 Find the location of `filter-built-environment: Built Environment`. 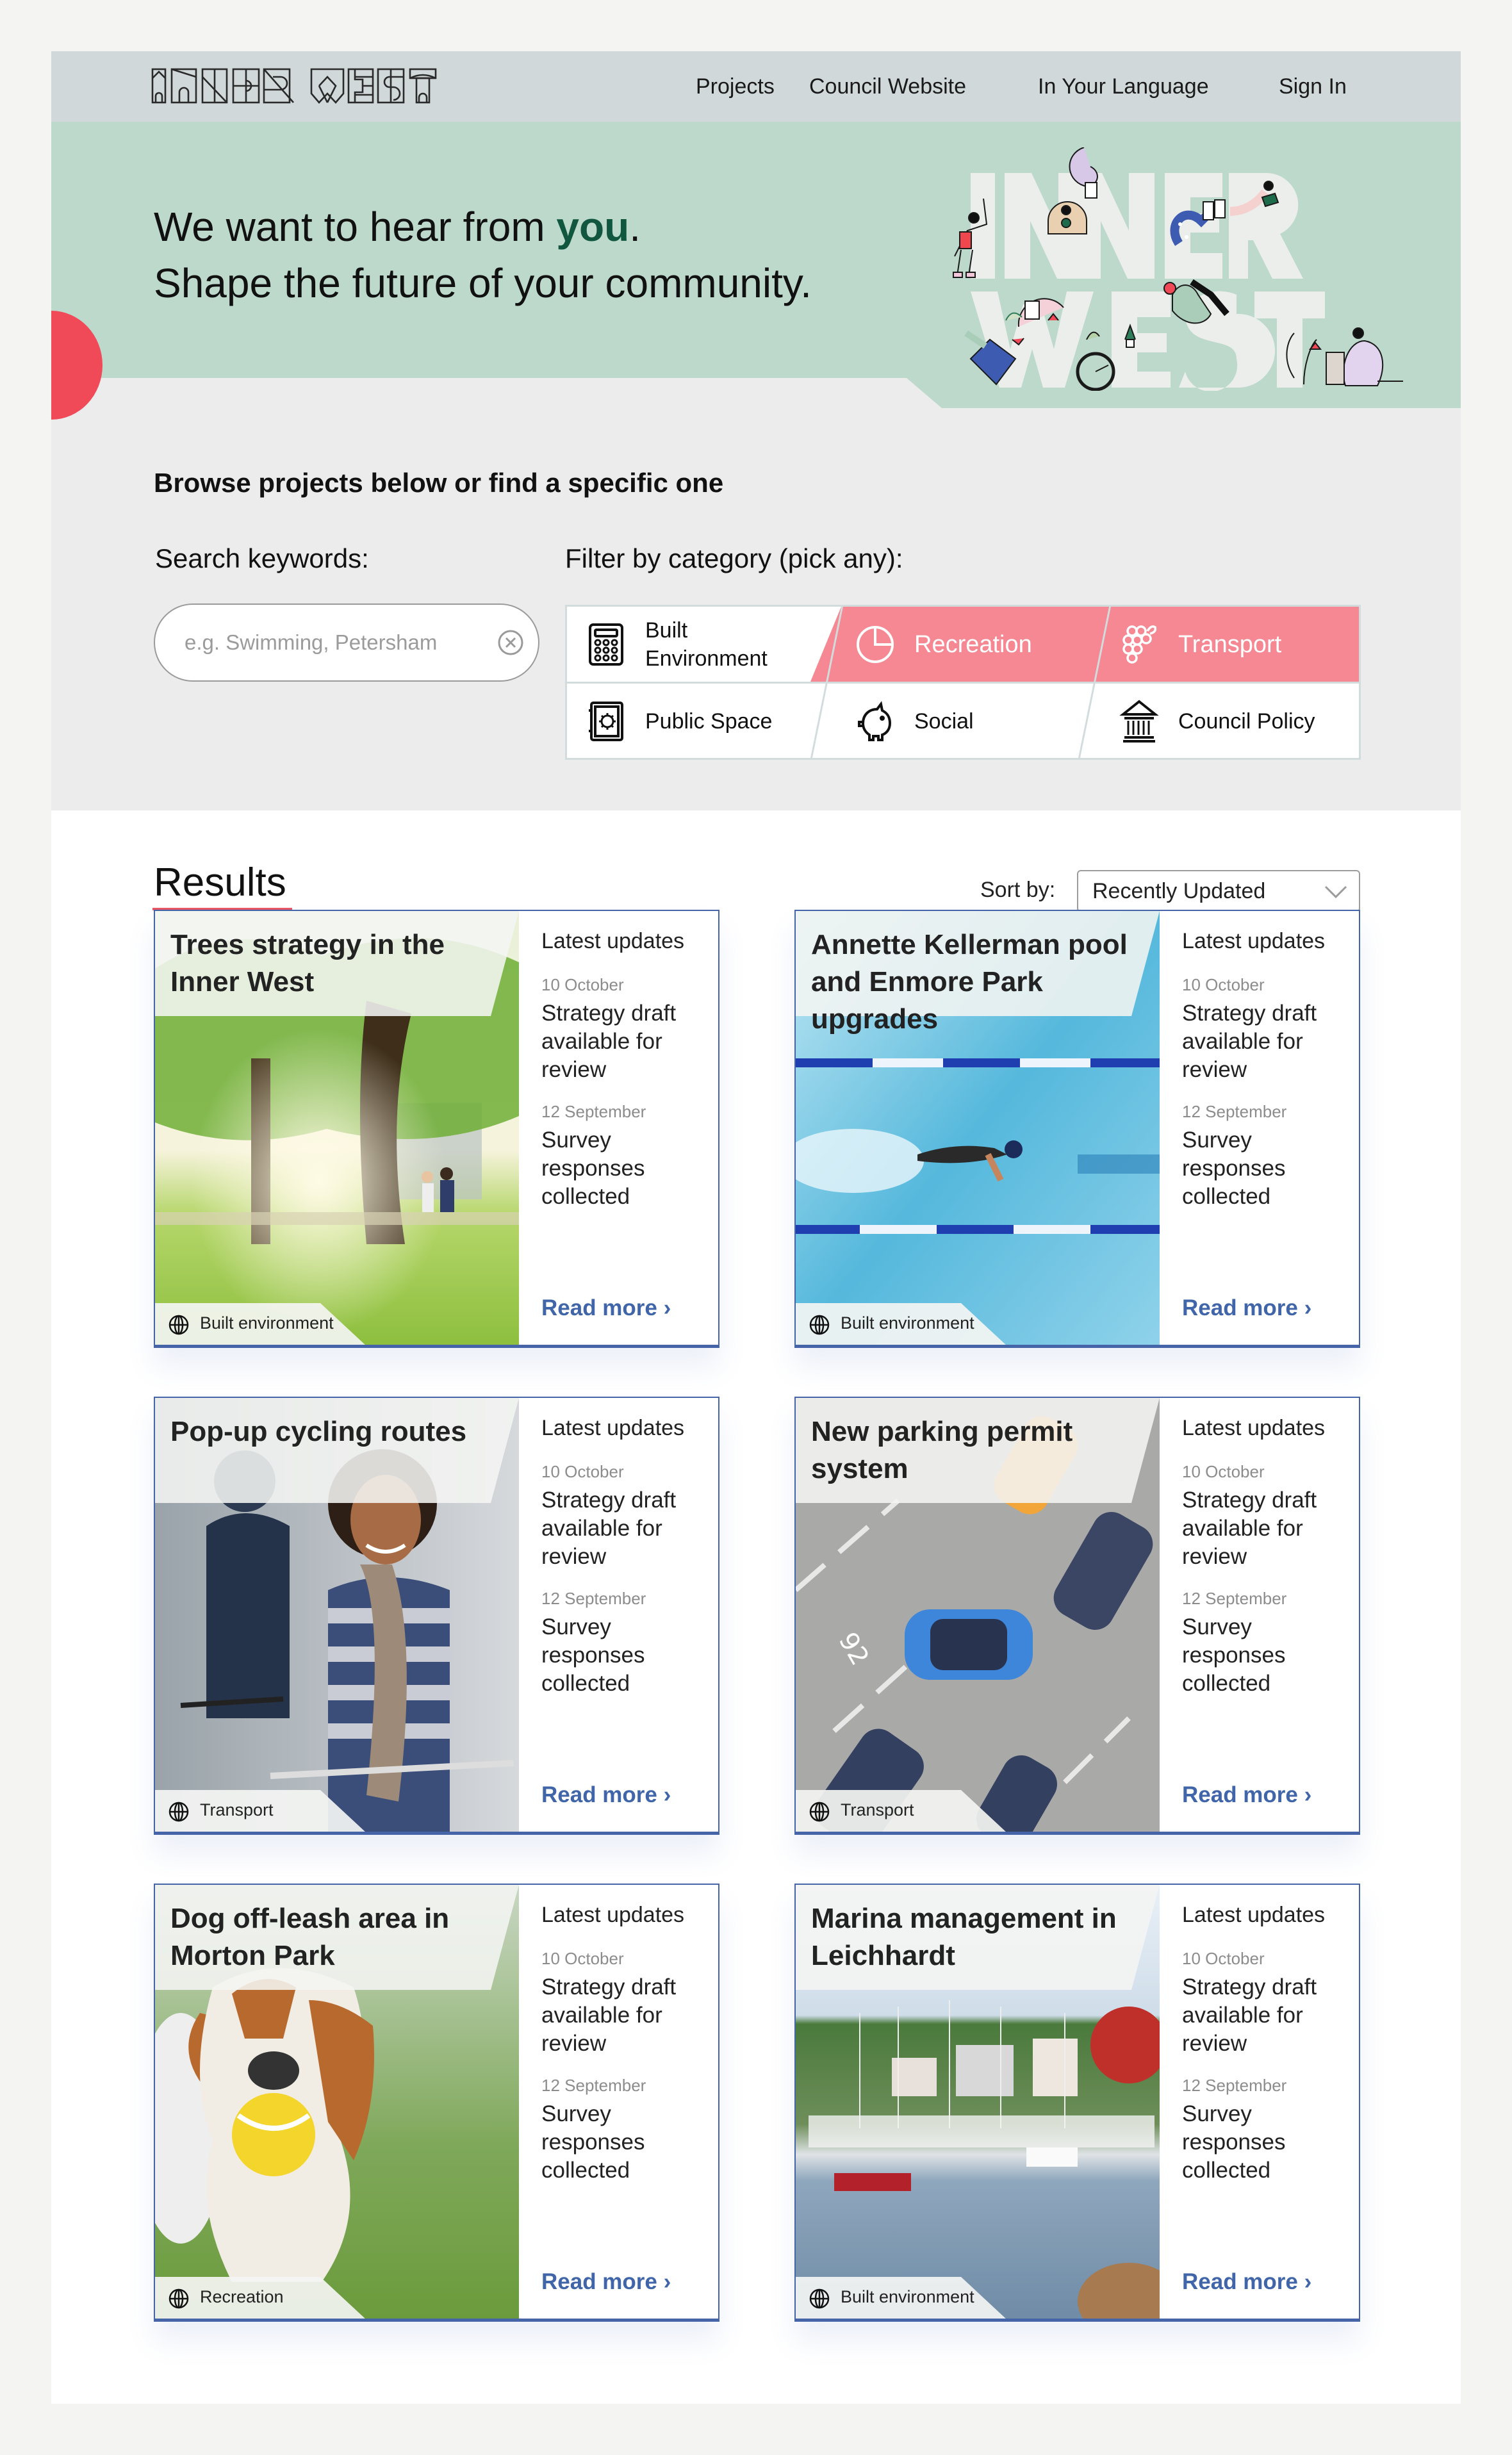

filter-built-environment: Built Environment is located at coordinates (701, 644).